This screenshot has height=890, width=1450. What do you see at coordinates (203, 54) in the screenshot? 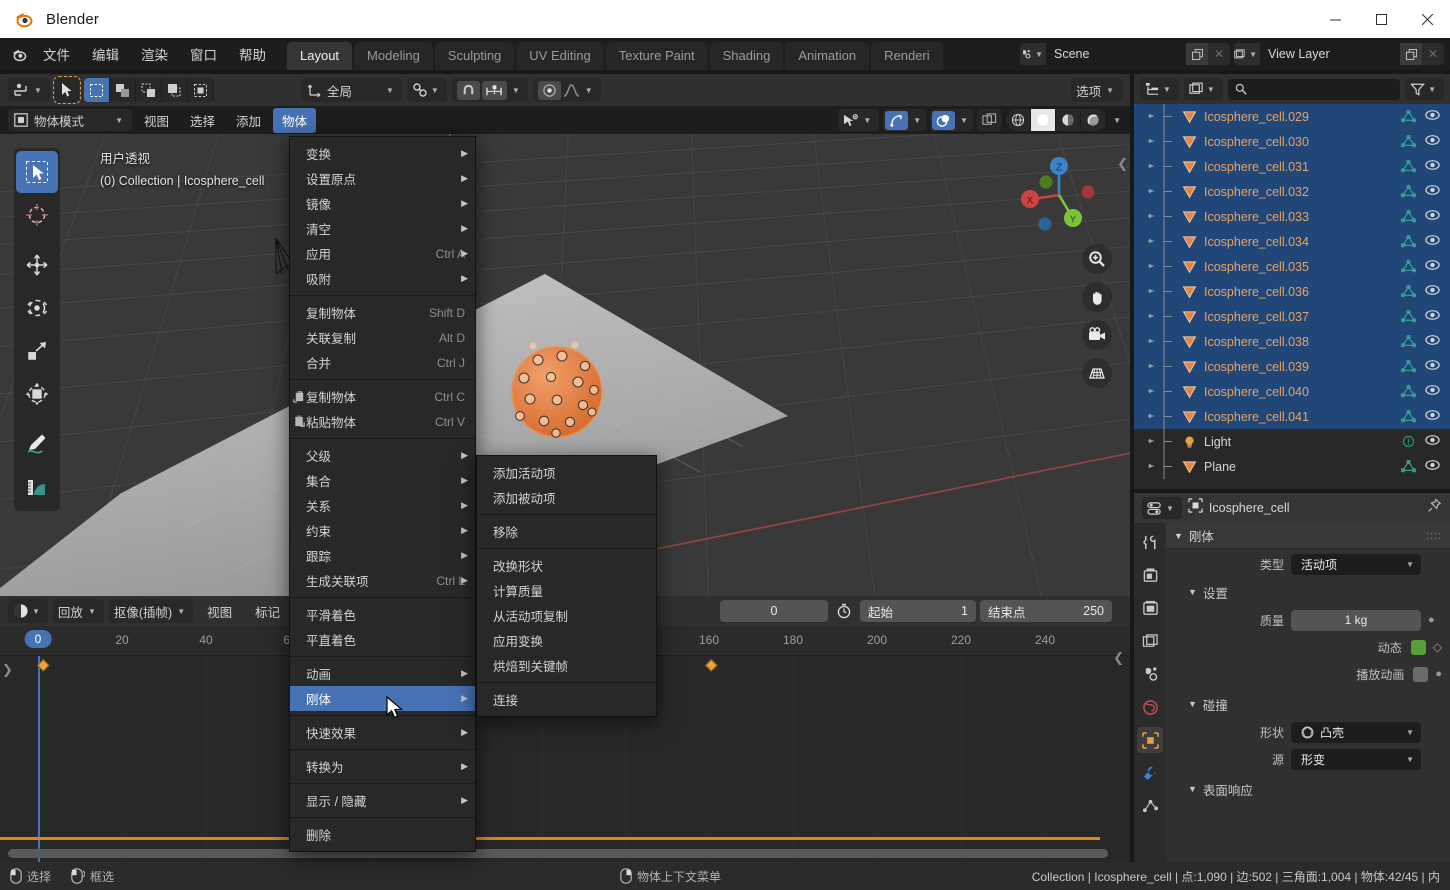
I see `menu-window: 窗口` at bounding box center [203, 54].